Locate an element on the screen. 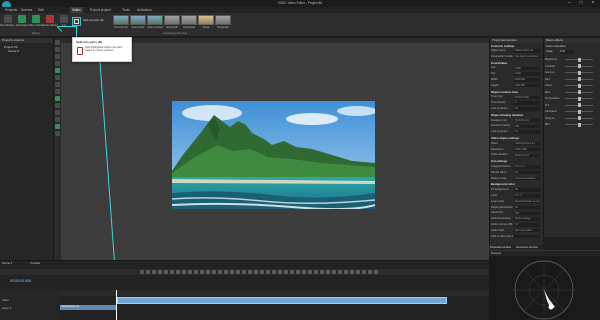 The height and width of the screenshot is (320, 600). property-value-field: 1080,000 is located at coordinates (527, 86).